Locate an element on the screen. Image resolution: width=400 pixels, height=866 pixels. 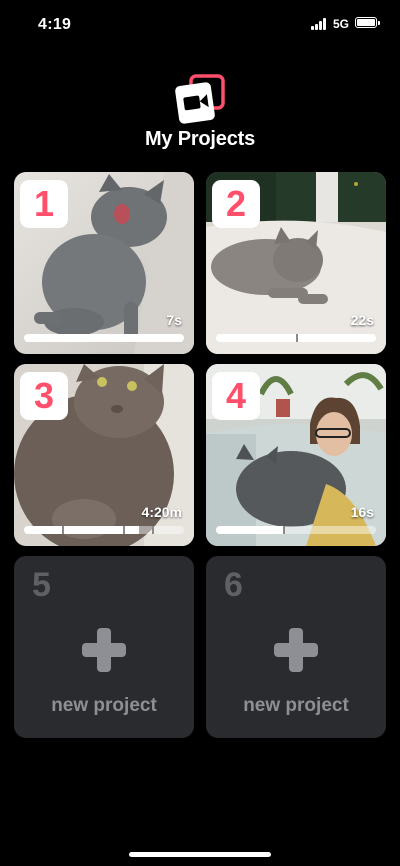
battery-icon is located at coordinates (367, 22).